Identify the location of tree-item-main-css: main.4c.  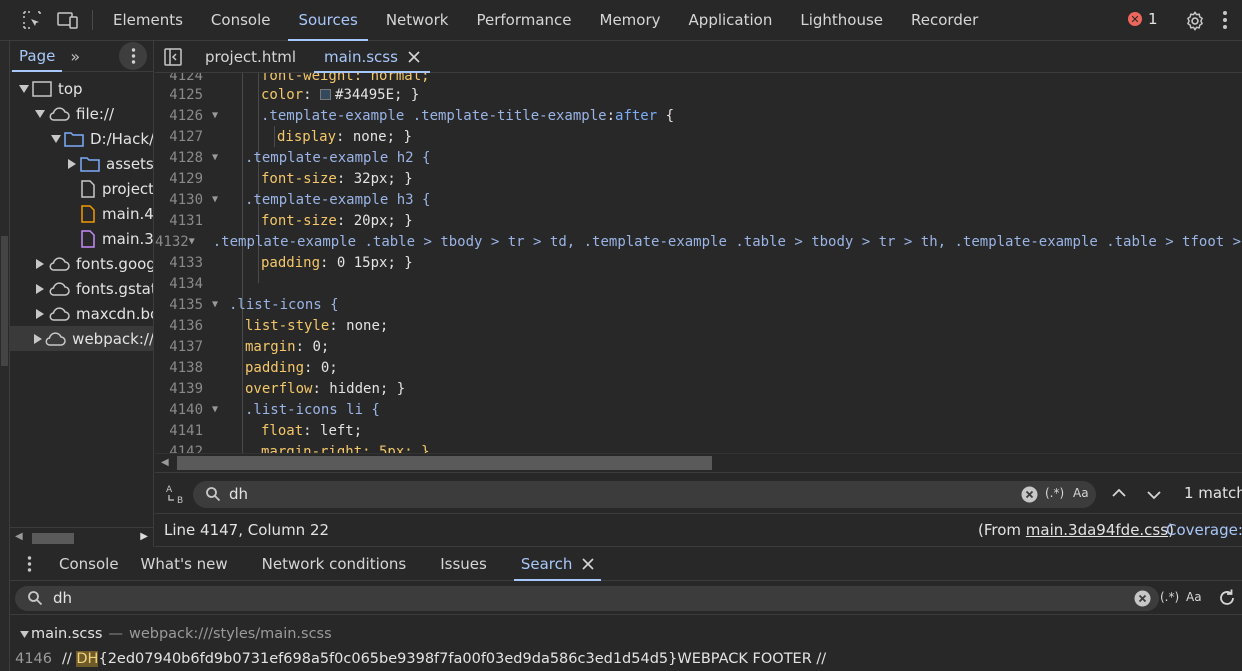
(117, 213).